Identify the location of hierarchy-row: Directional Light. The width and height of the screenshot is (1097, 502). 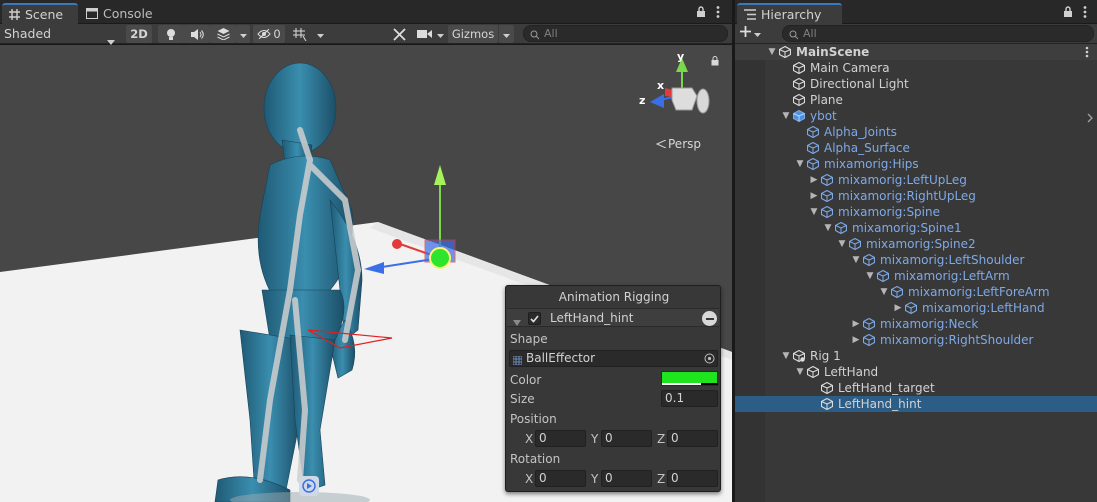
(916, 84).